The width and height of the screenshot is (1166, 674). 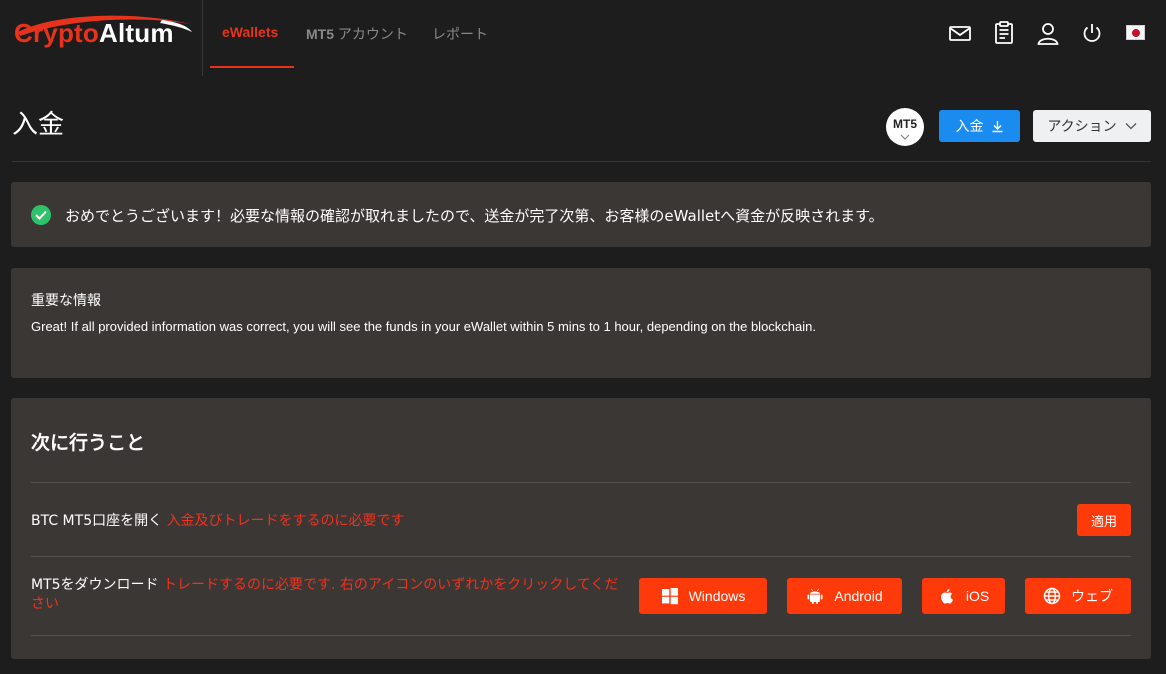 I want to click on globe-icon, so click(x=1052, y=596).